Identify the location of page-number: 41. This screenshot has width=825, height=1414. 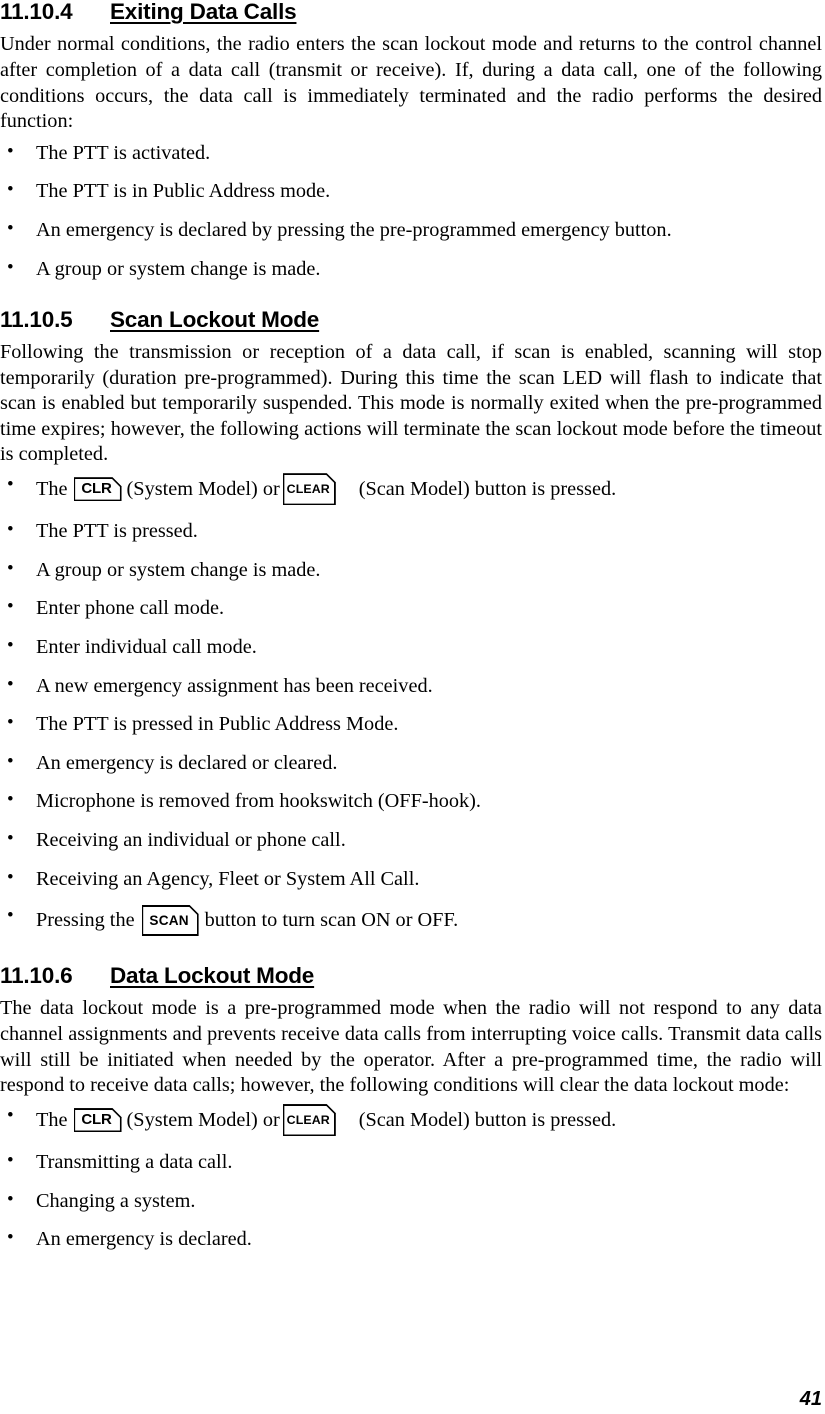
(810, 1399).